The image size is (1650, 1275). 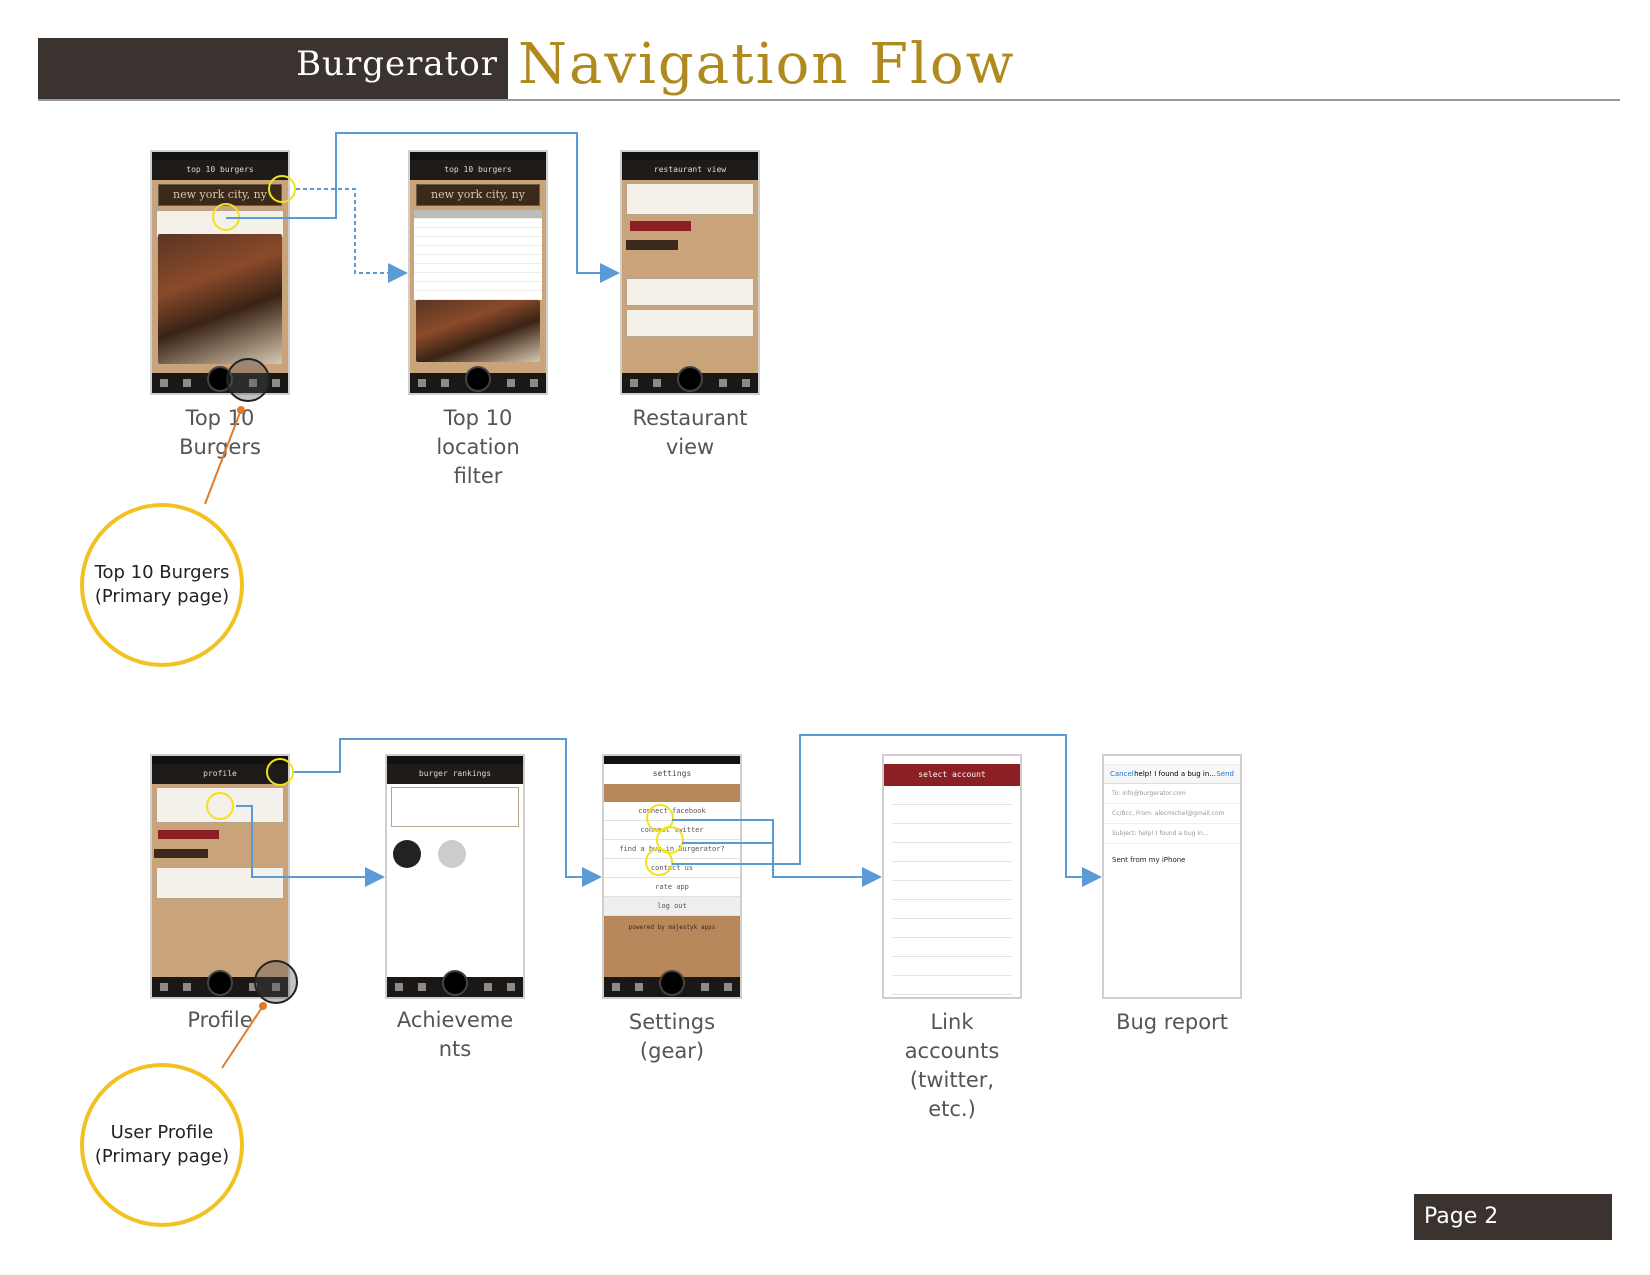 I want to click on caption-top10: Top 10 Burgers, so click(x=220, y=432).